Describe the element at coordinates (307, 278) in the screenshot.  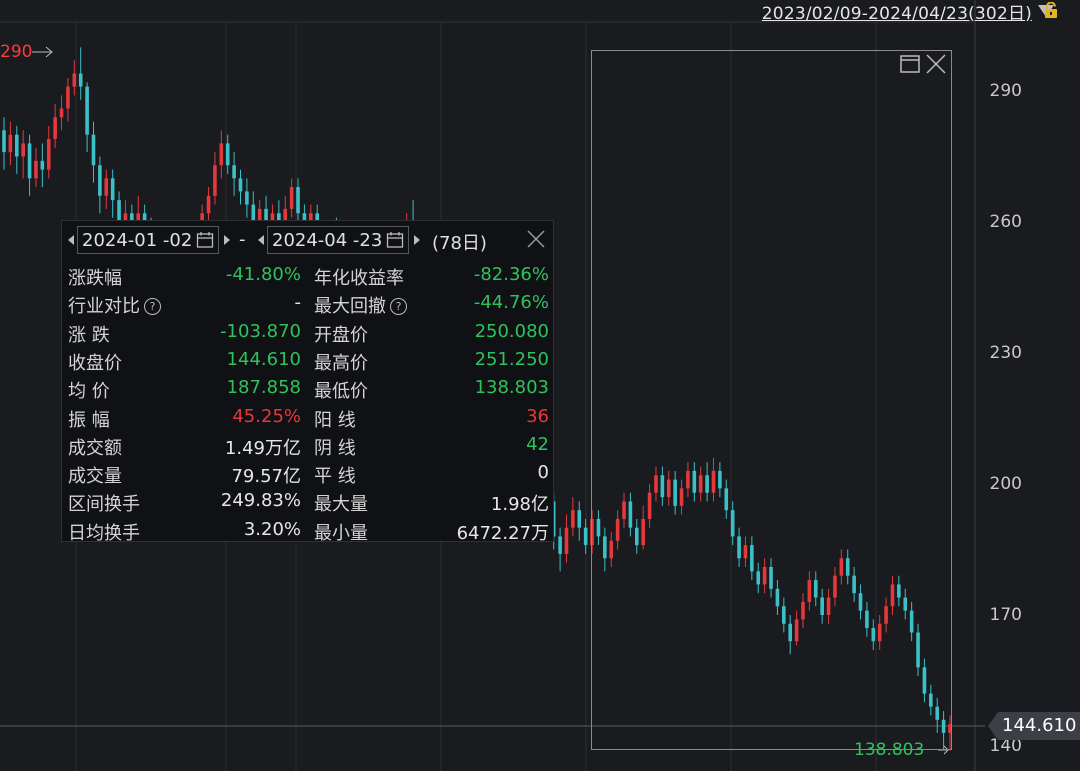
I see `stats-row: 涨跌幅 -41.80% 年化收益率 -82.36%` at that location.